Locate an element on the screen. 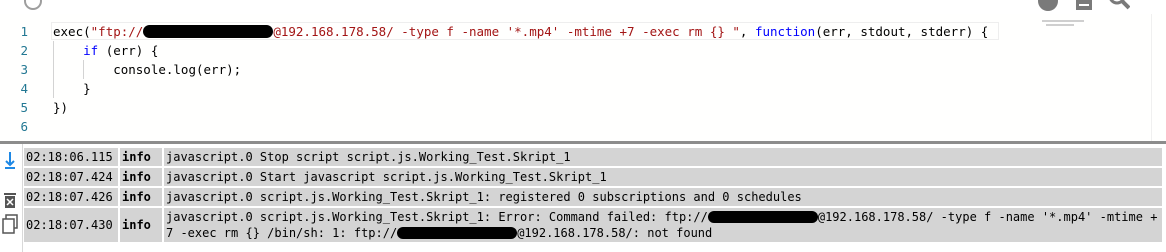 This screenshot has width=1166, height=252. top-toolbar is located at coordinates (583, 7).